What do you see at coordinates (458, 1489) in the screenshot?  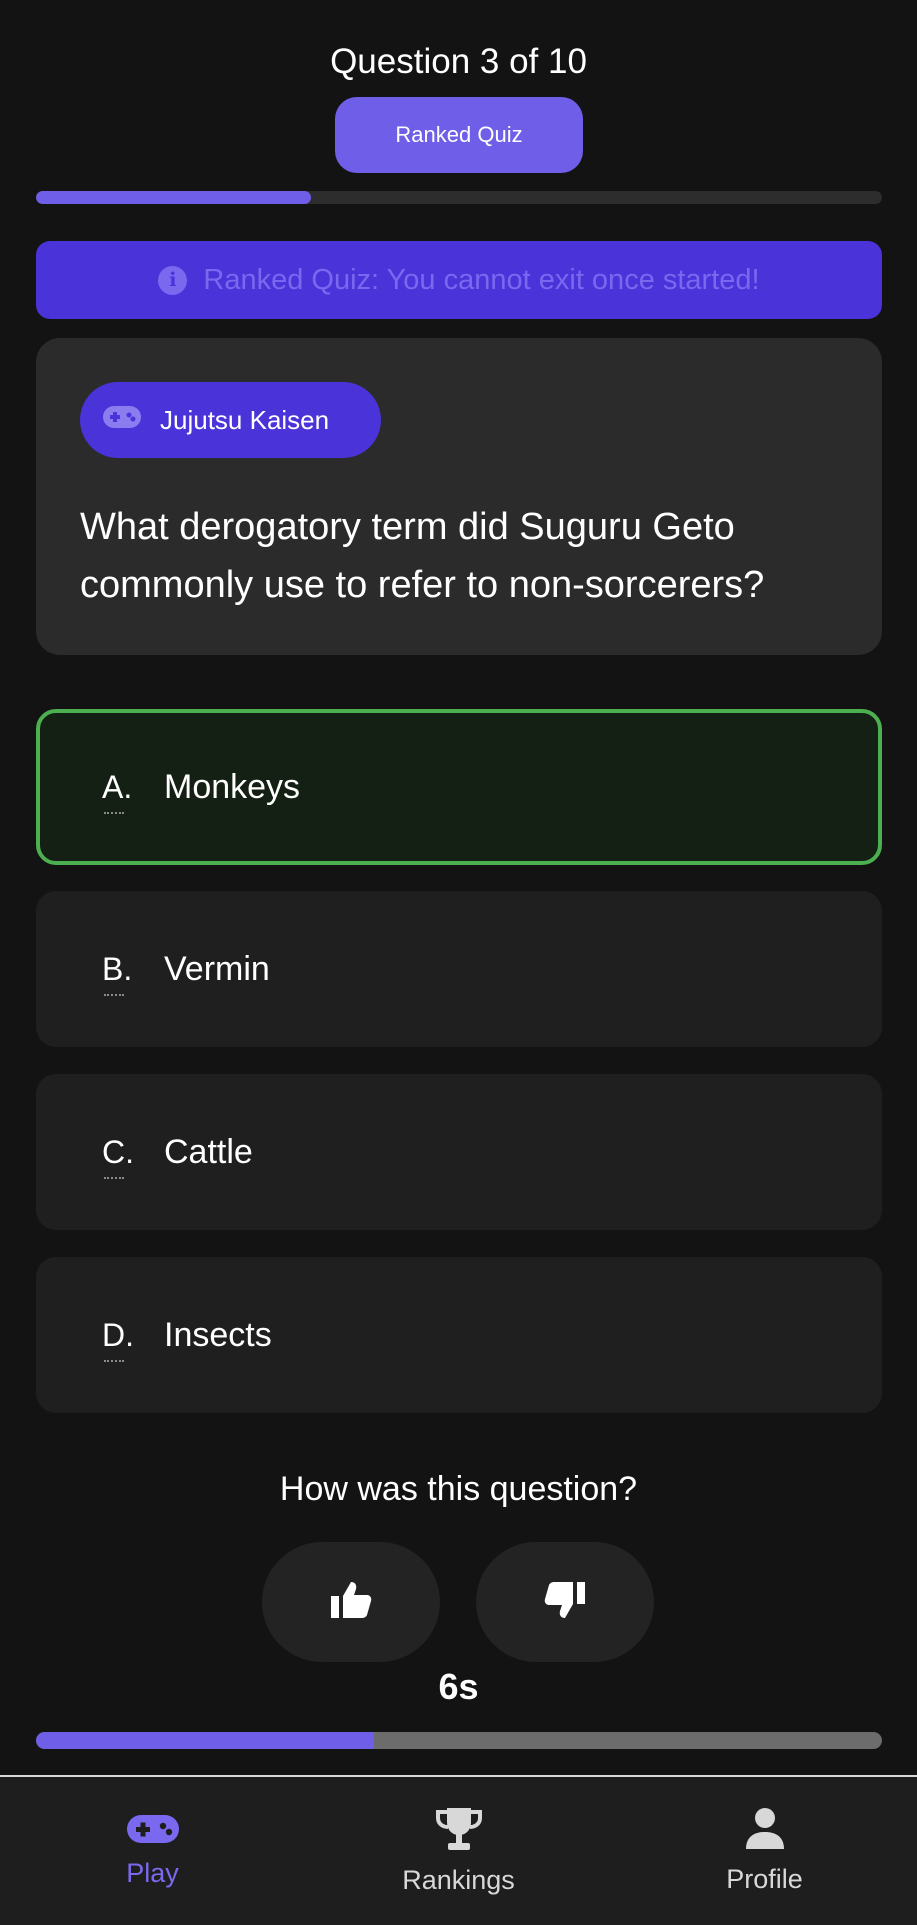 I see `feedback-prompt: How was this question?` at bounding box center [458, 1489].